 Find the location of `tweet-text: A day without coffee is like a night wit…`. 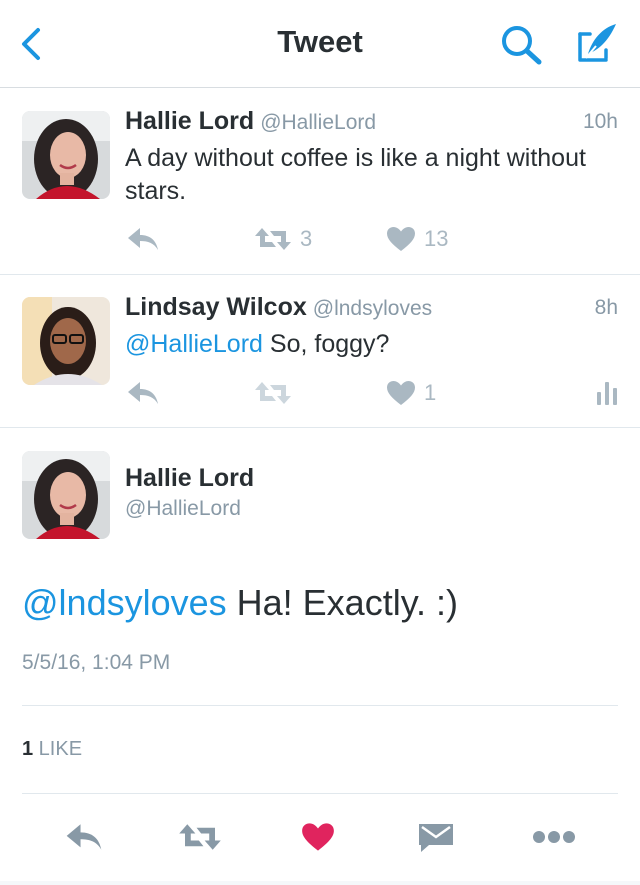

tweet-text: A day without coffee is like a night wit… is located at coordinates (355, 174).